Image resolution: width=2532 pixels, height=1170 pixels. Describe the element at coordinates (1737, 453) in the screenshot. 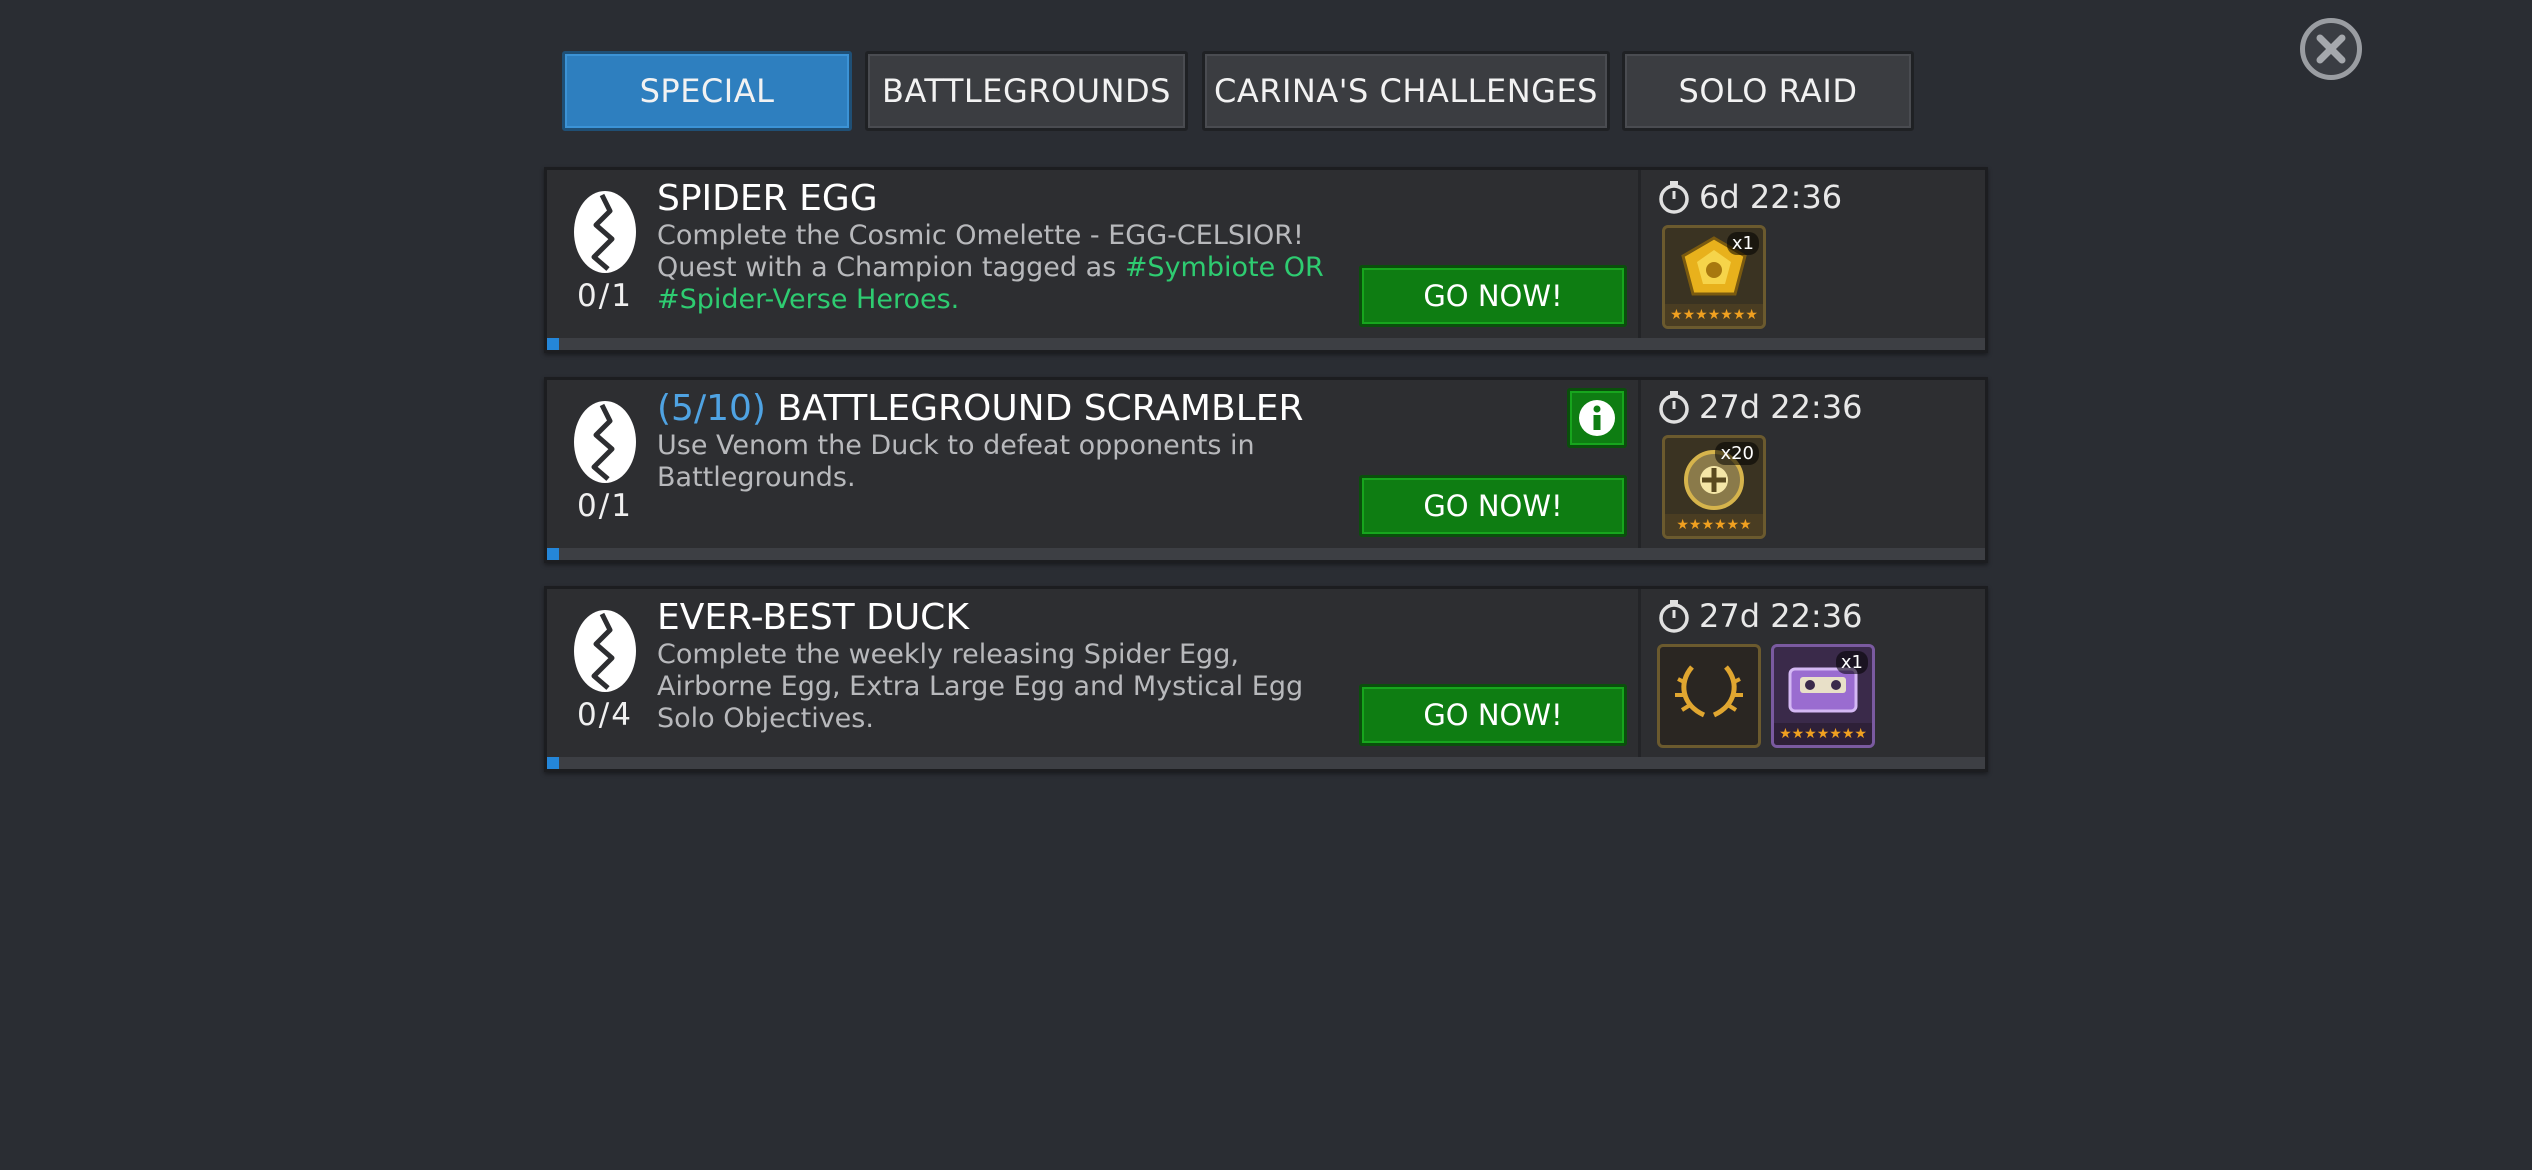

I see `reward-quantity: x20` at that location.